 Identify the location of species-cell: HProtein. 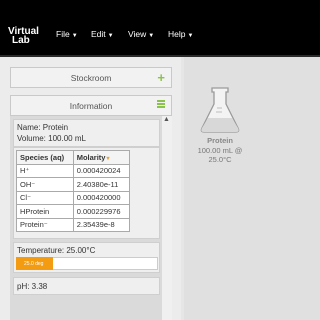
(45, 211).